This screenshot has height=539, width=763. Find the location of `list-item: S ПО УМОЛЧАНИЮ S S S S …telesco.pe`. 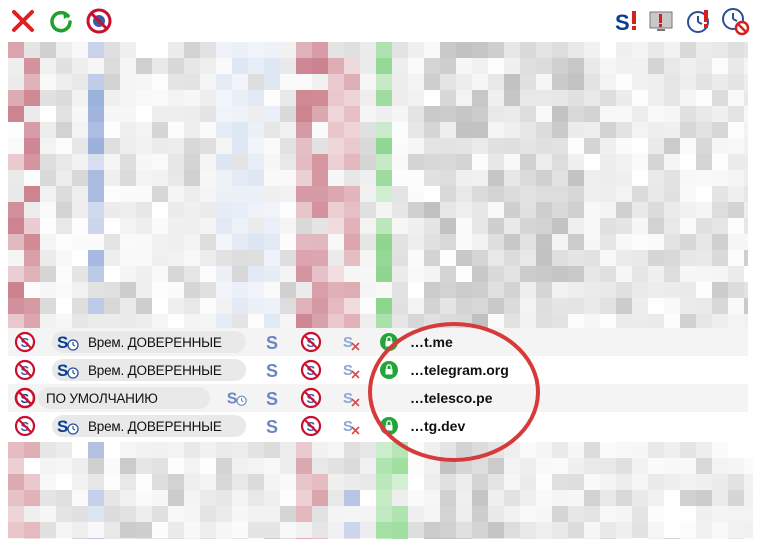

list-item: S ПО УМОЛЧАНИЮ S S S S …telesco.pe is located at coordinates (378, 398).